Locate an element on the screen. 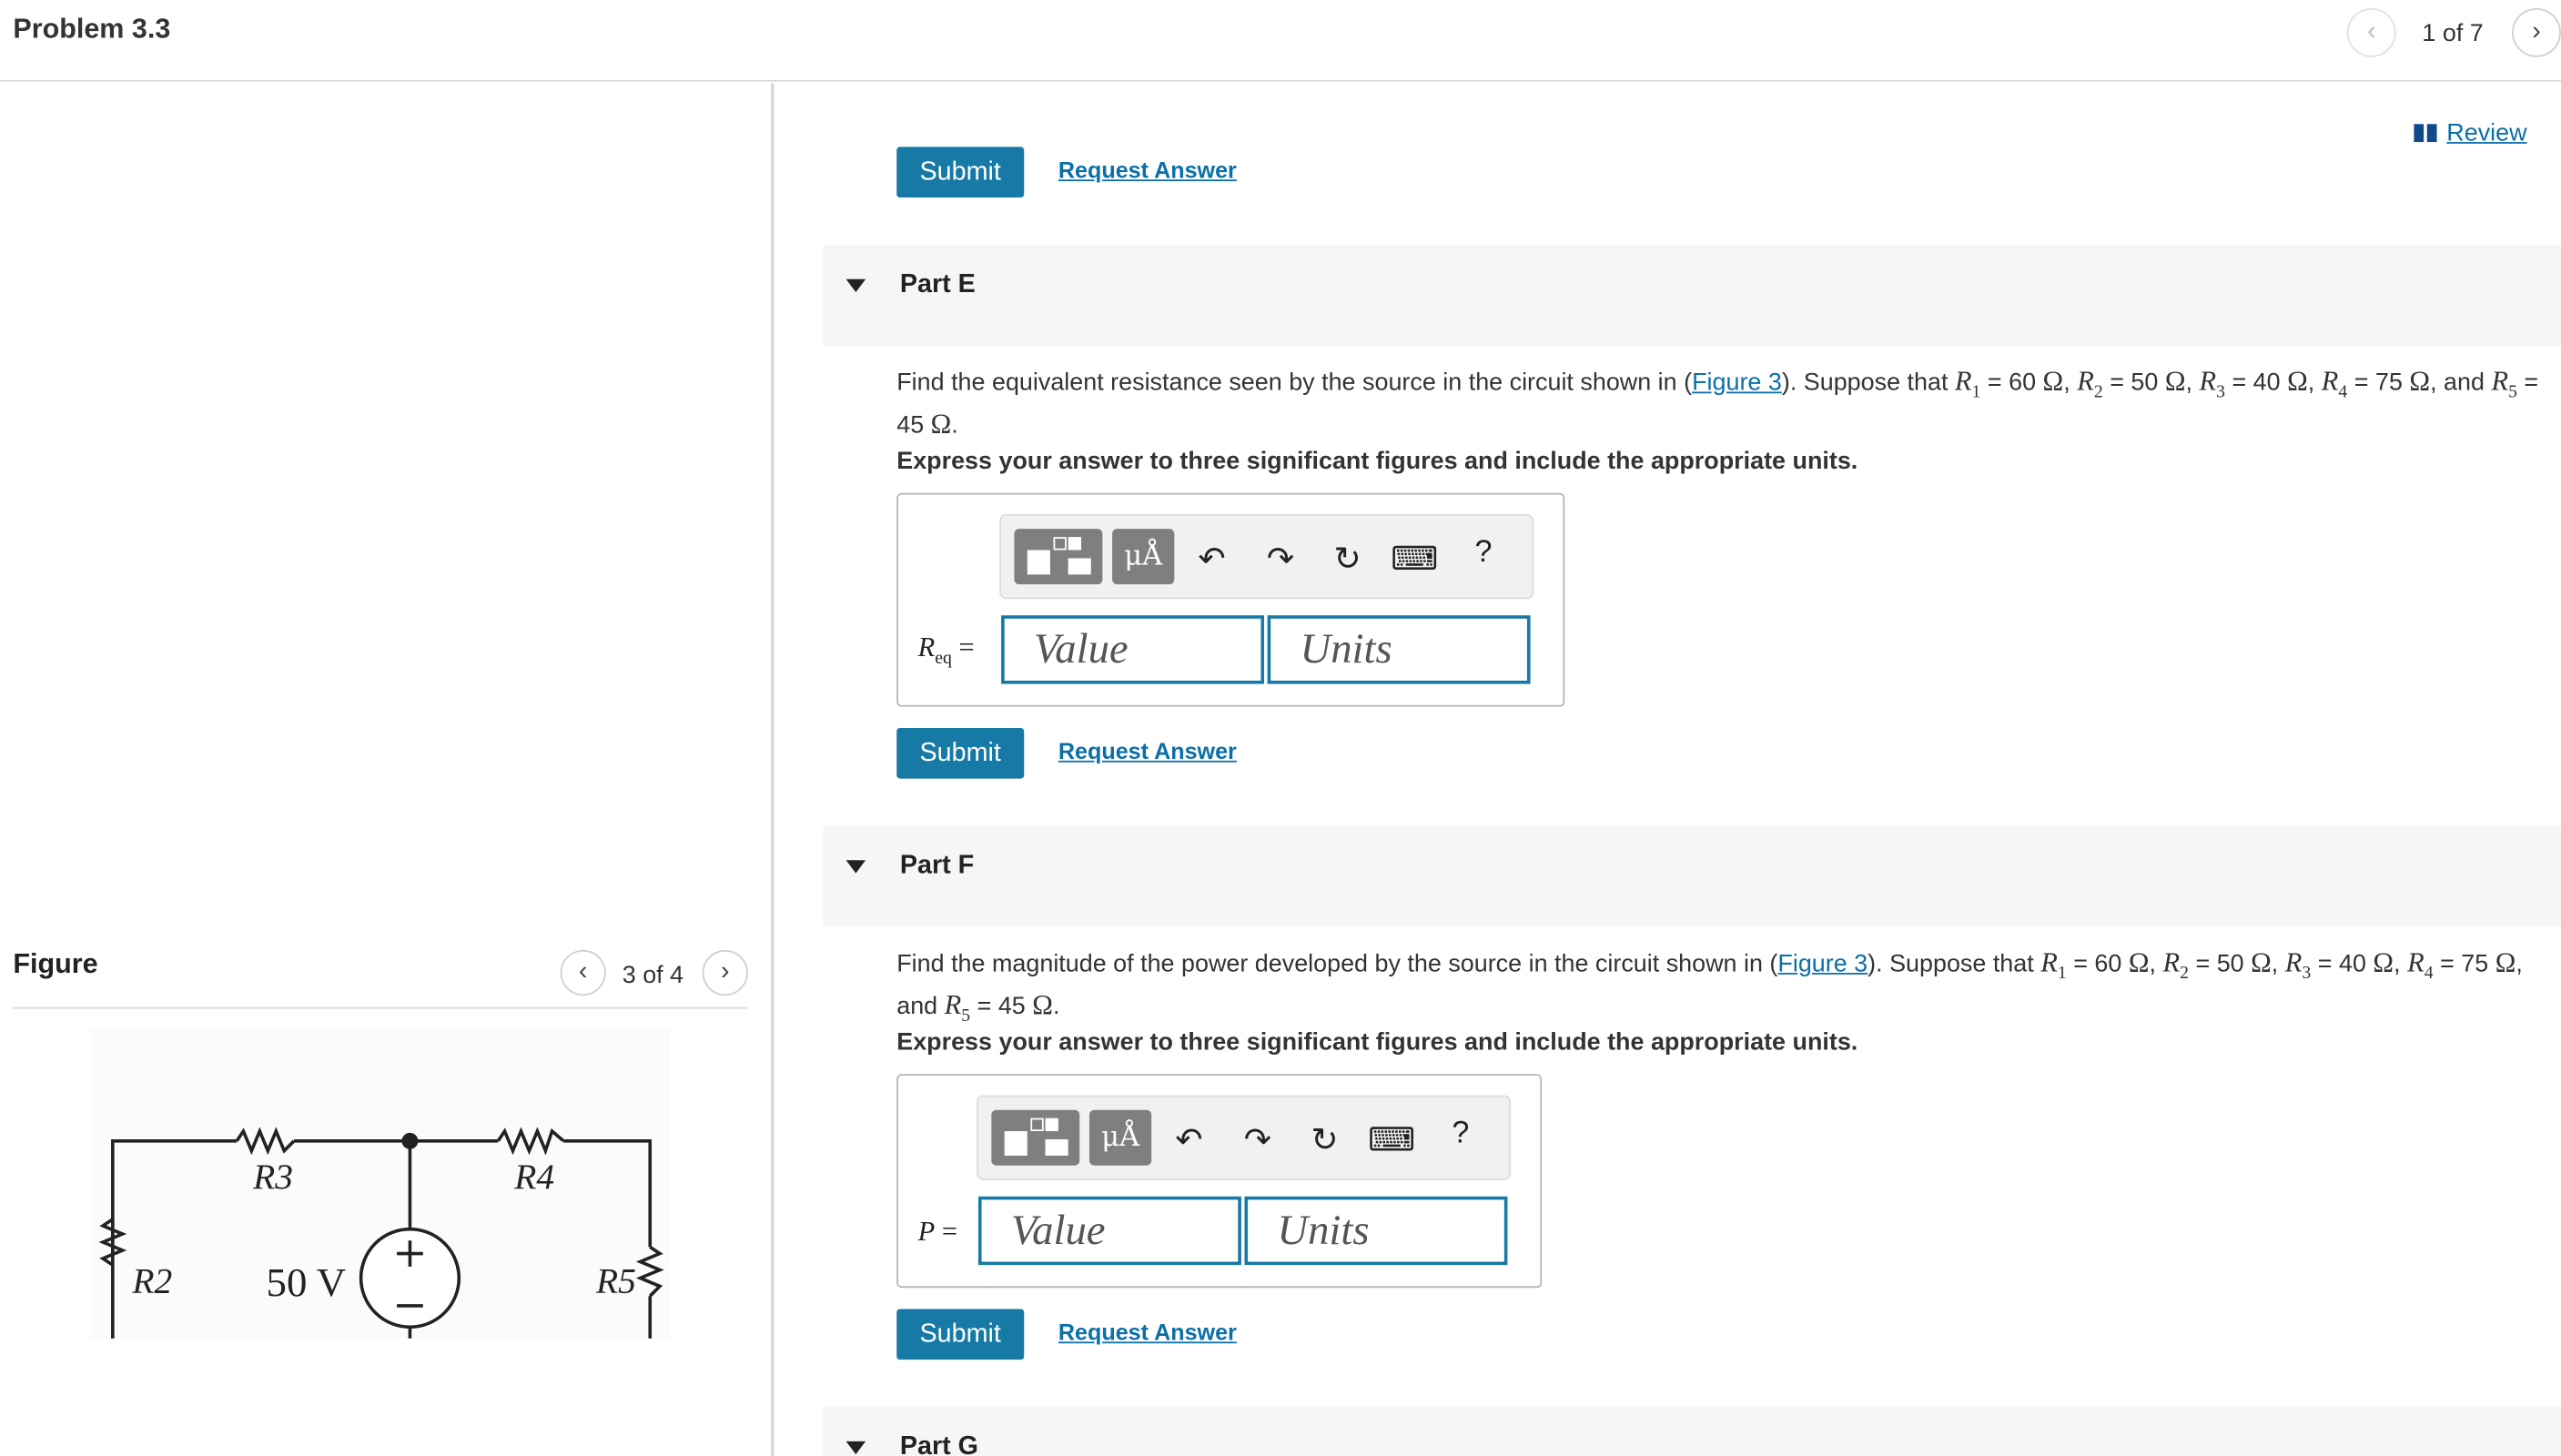 Image resolution: width=2561 pixels, height=1456 pixels. part-g-label: Part G is located at coordinates (938, 1444).